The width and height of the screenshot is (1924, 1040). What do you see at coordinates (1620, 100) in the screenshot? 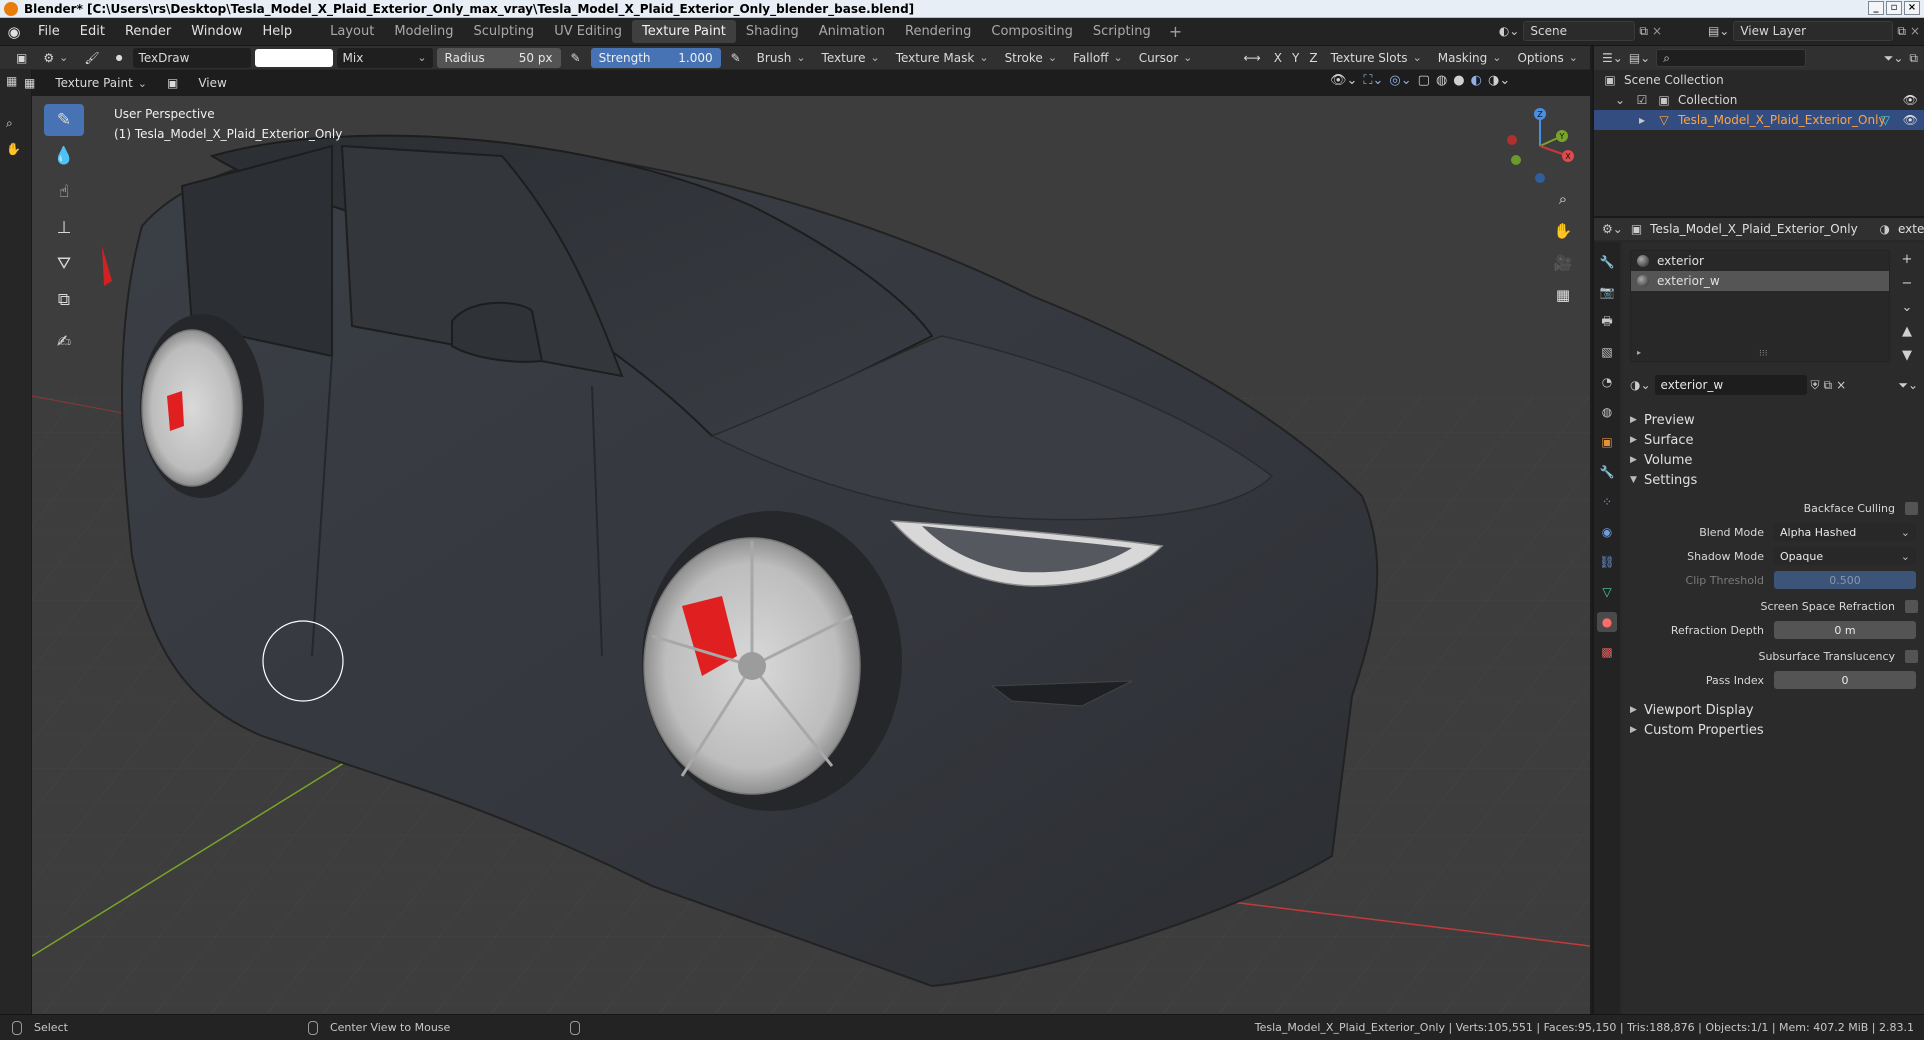
I see `expand-arrow-icon: ⌄` at bounding box center [1620, 100].